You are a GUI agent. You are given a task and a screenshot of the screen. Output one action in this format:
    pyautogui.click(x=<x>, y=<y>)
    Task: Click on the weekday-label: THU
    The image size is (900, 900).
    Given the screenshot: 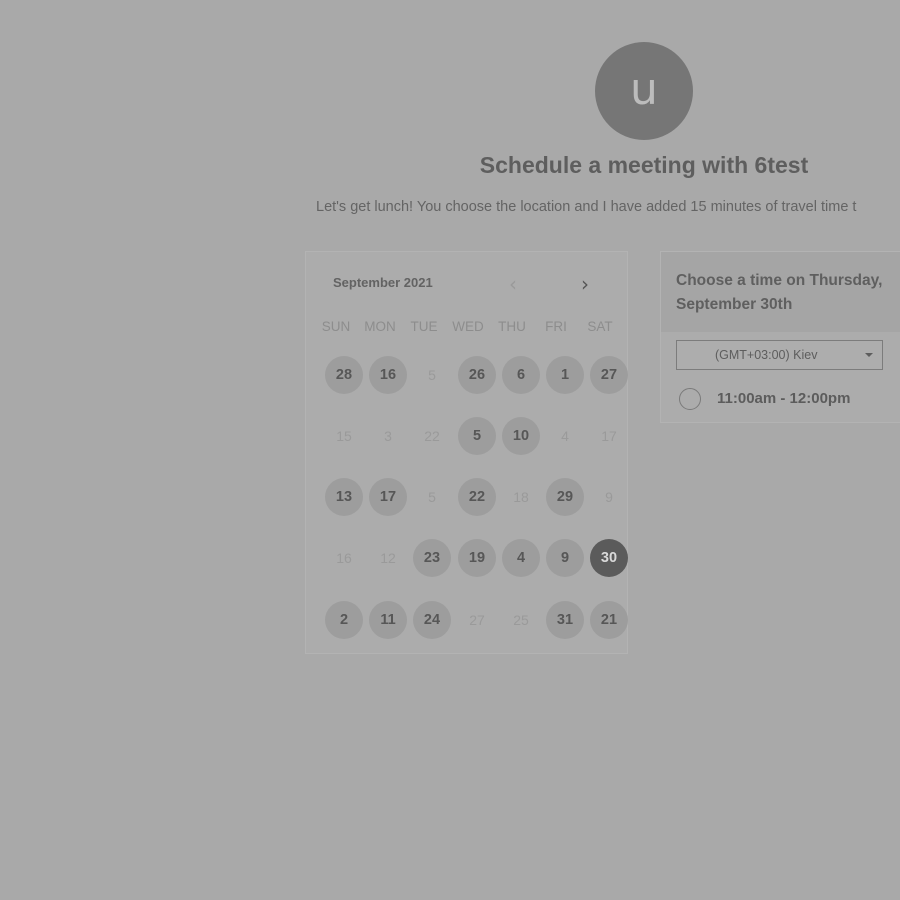 What is the action you would take?
    pyautogui.click(x=512, y=326)
    